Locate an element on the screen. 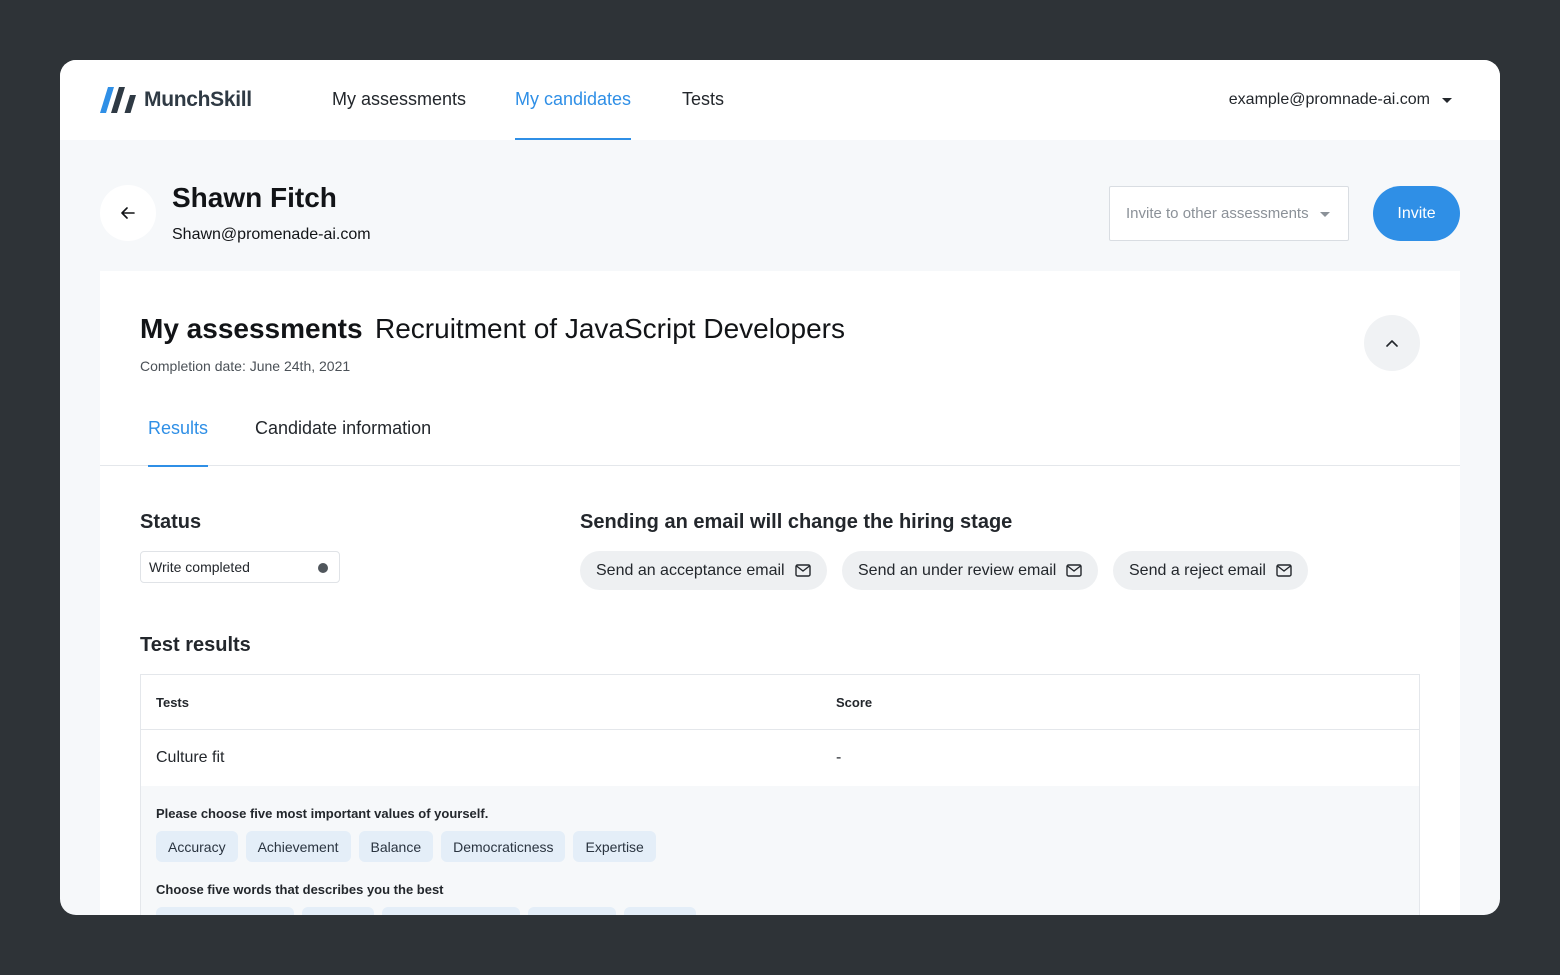 Image resolution: width=1560 pixels, height=975 pixels. answer-chip-list is located at coordinates (426, 911).